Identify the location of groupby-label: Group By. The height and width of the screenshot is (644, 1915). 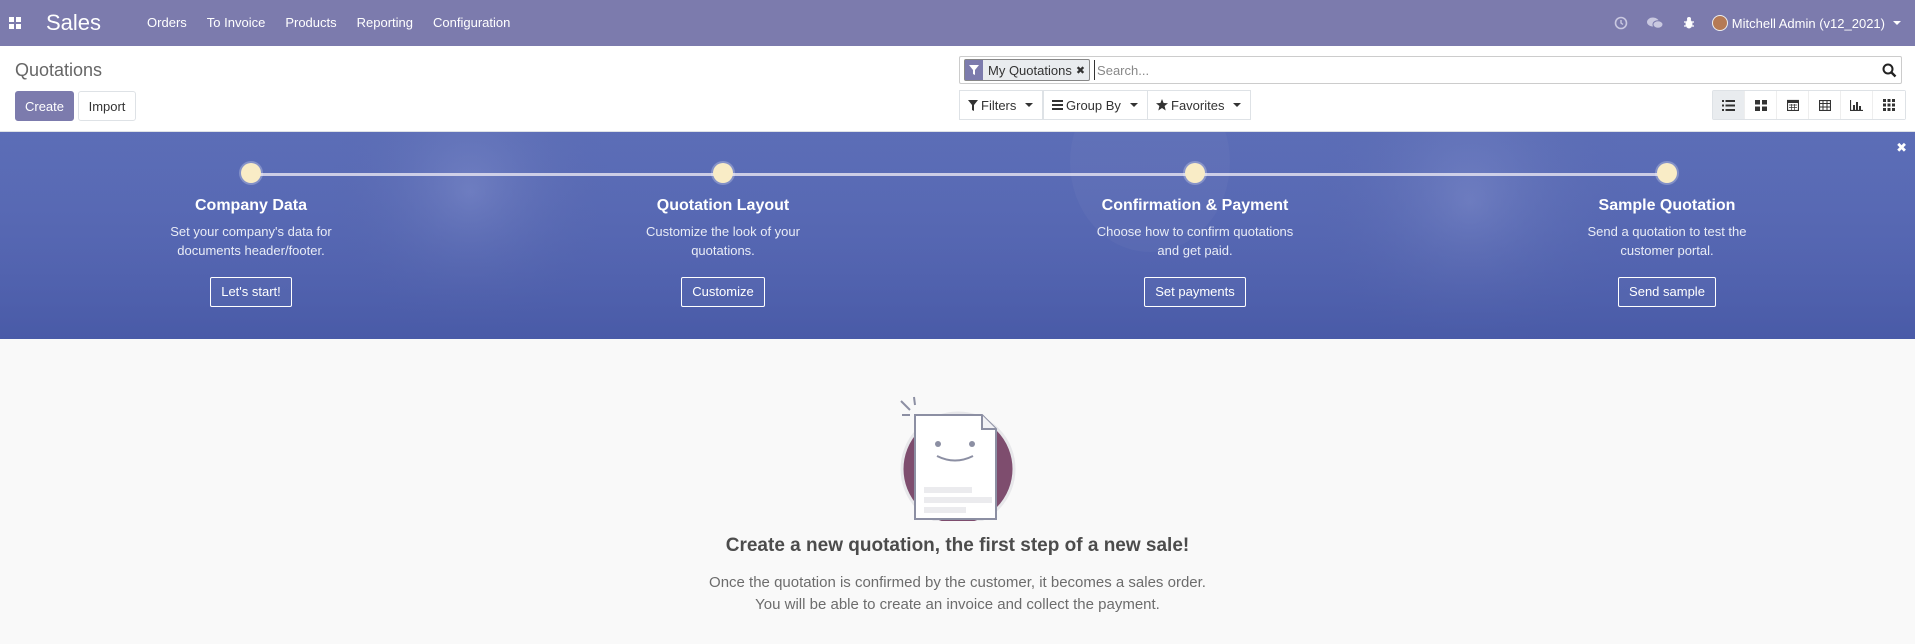
(1093, 105).